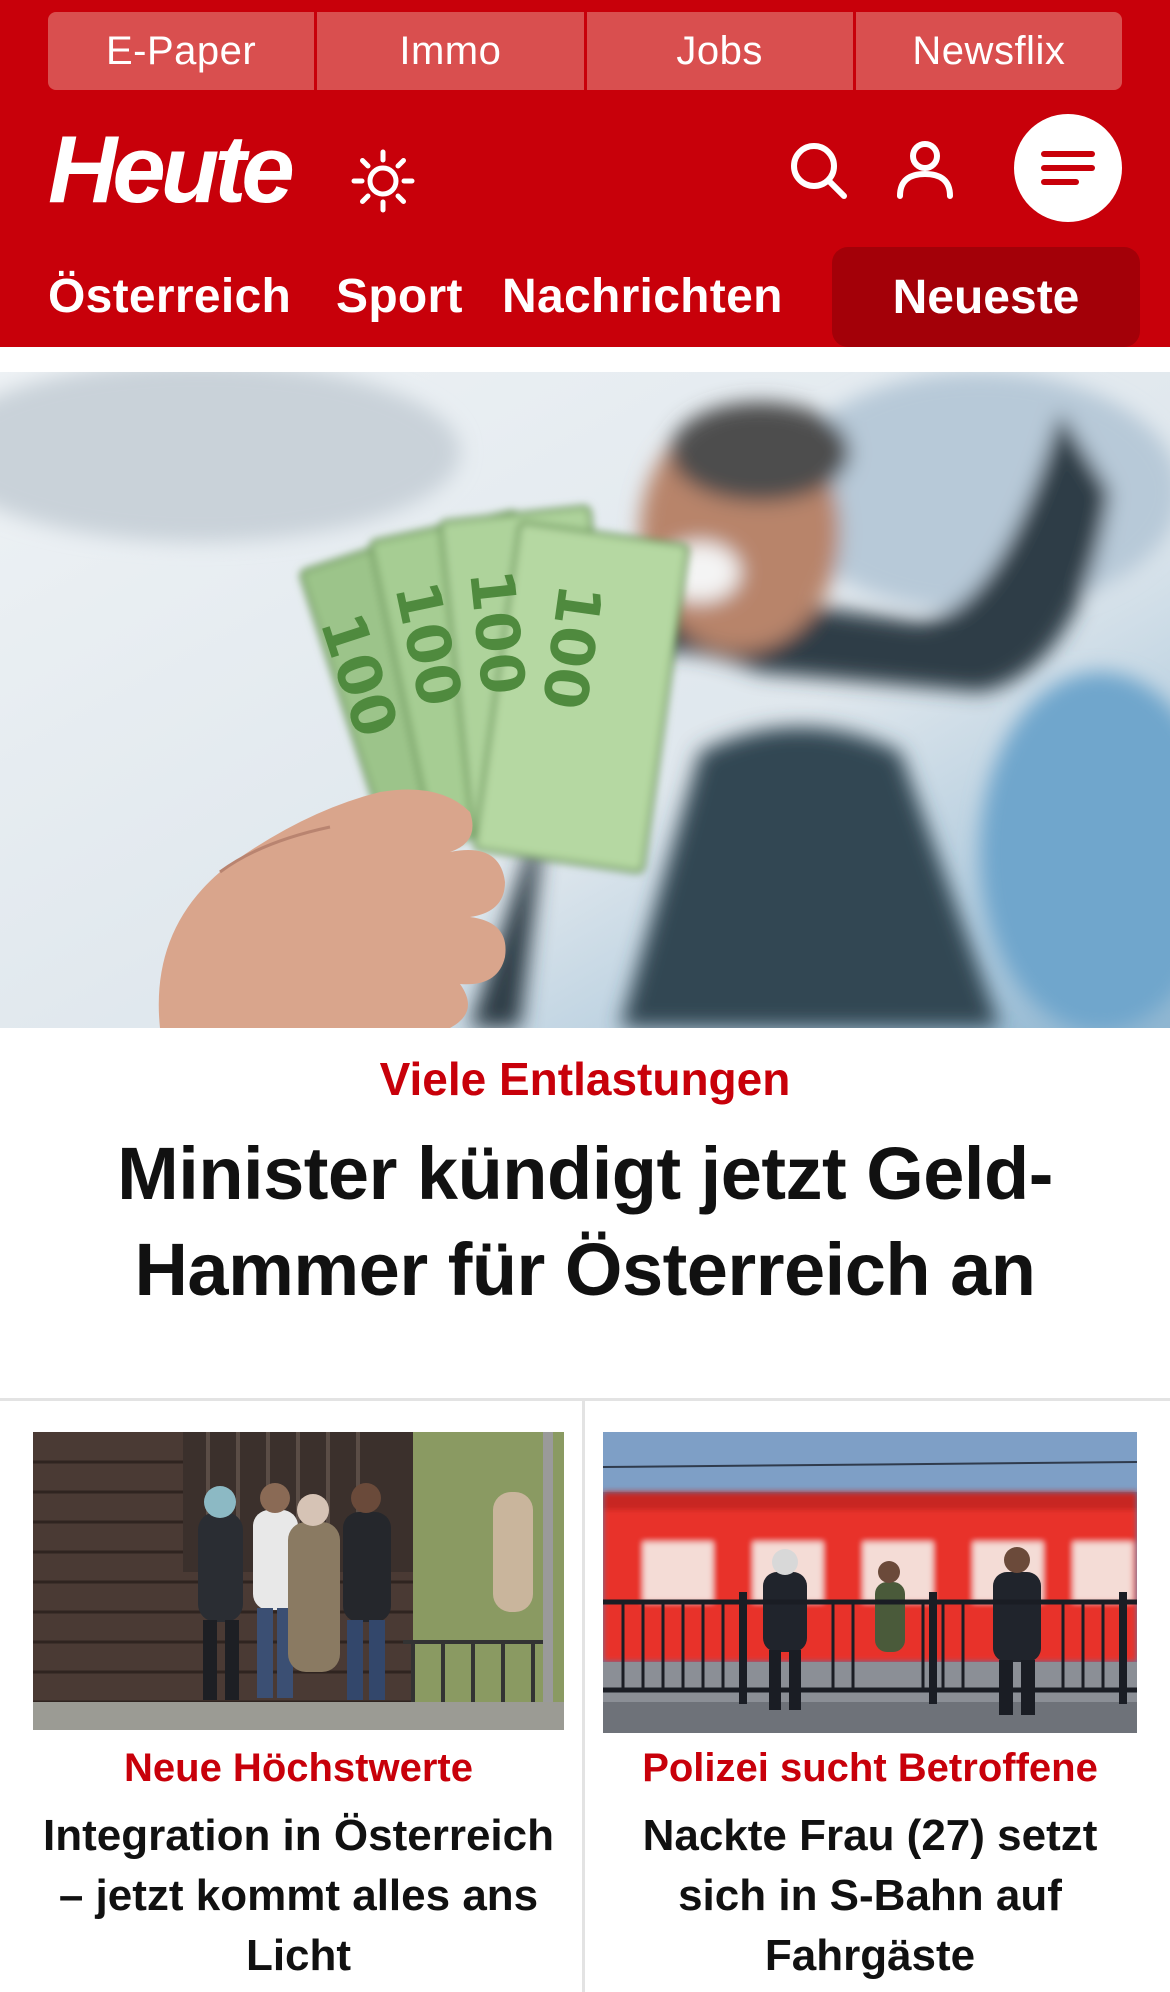 The width and height of the screenshot is (1170, 1992). What do you see at coordinates (450, 51) in the screenshot?
I see `top-link-immo: Immo` at bounding box center [450, 51].